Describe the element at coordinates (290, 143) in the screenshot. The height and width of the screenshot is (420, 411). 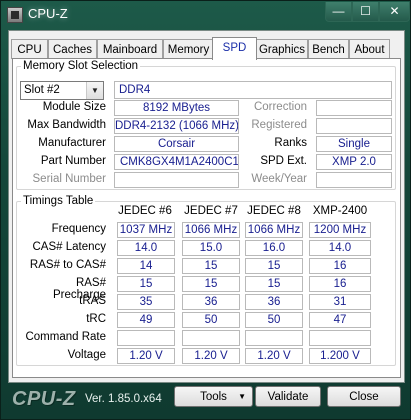
I see `ranks-label: Ranks` at that location.